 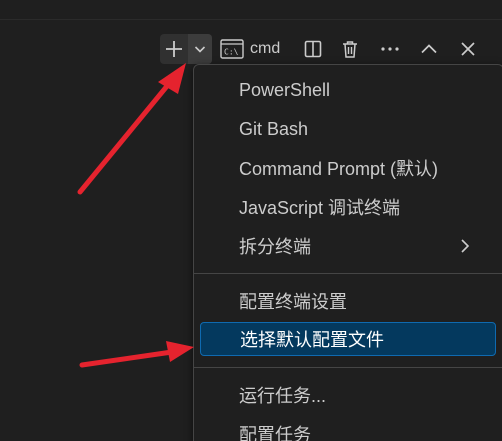 I want to click on panel-top-area, so click(x=251, y=10).